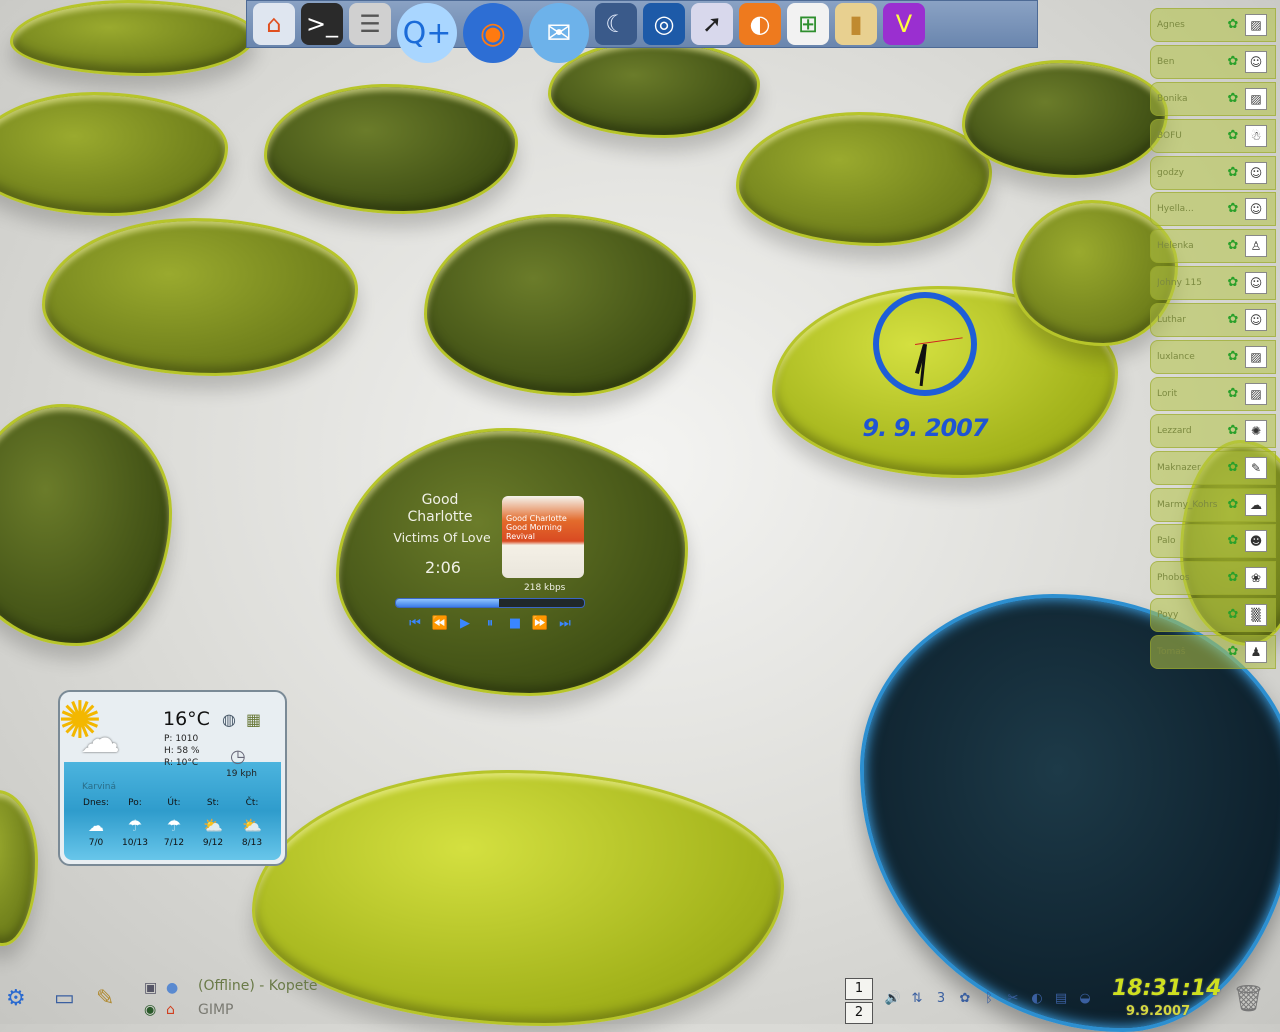 The image size is (1280, 1032). I want to click on map-icon: ▦, so click(253, 719).